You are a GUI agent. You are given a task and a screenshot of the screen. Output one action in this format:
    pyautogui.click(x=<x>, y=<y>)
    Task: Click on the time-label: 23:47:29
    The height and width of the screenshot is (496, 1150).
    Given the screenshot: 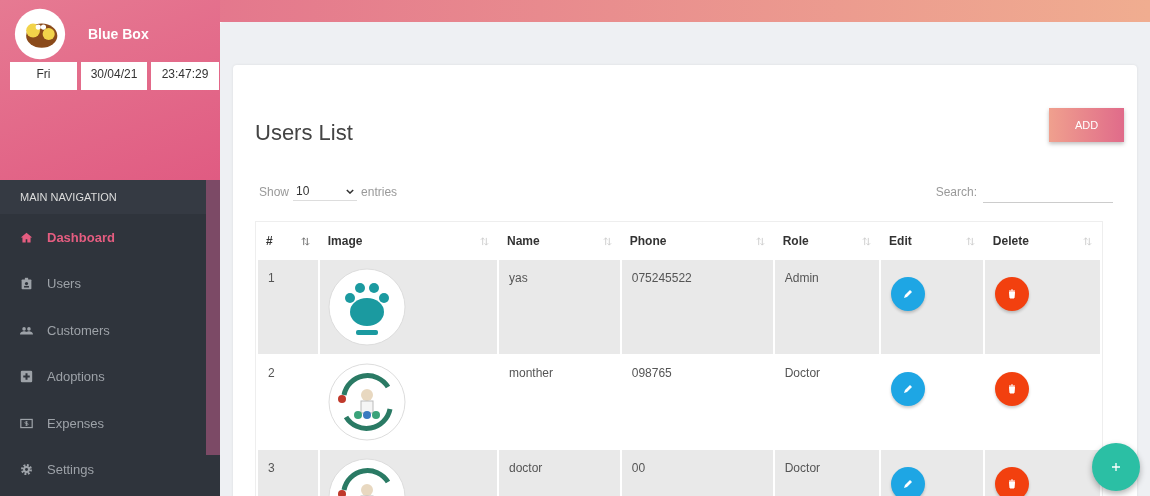 What is the action you would take?
    pyautogui.click(x=185, y=76)
    